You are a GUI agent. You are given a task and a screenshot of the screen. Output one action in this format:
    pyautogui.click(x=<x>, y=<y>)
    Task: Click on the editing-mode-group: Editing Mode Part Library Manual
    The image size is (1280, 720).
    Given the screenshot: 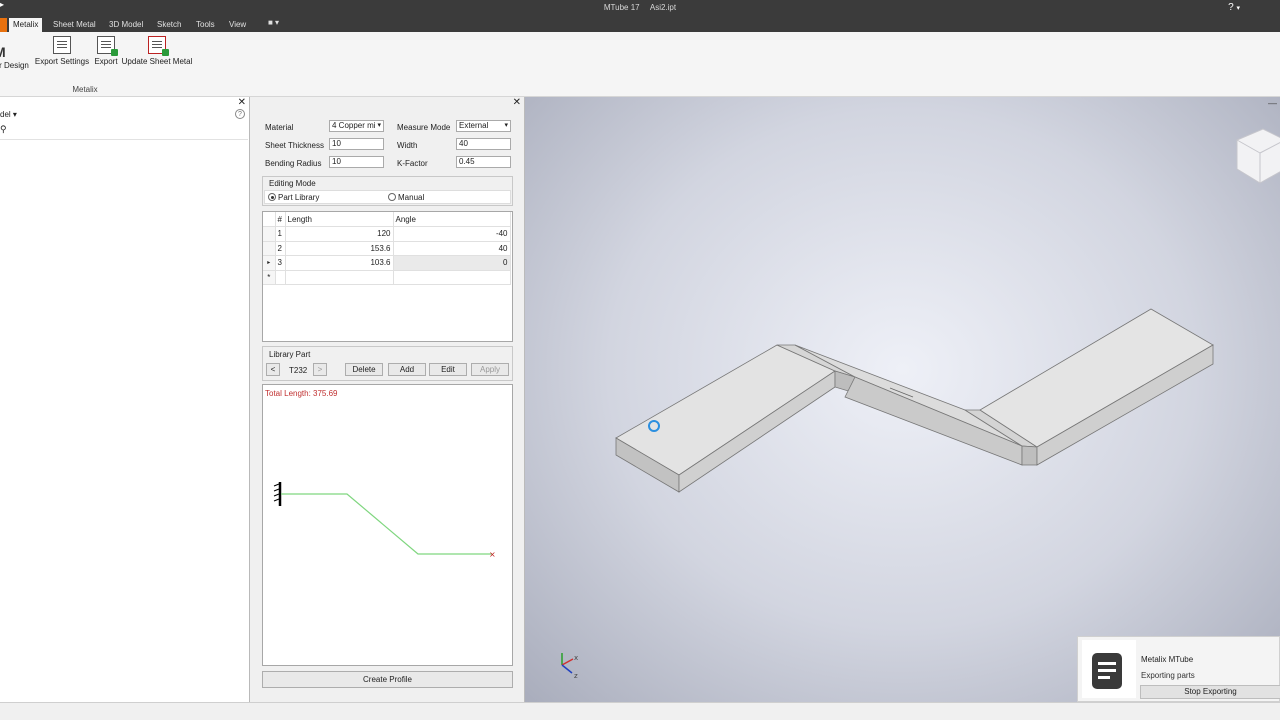 What is the action you would take?
    pyautogui.click(x=387, y=191)
    